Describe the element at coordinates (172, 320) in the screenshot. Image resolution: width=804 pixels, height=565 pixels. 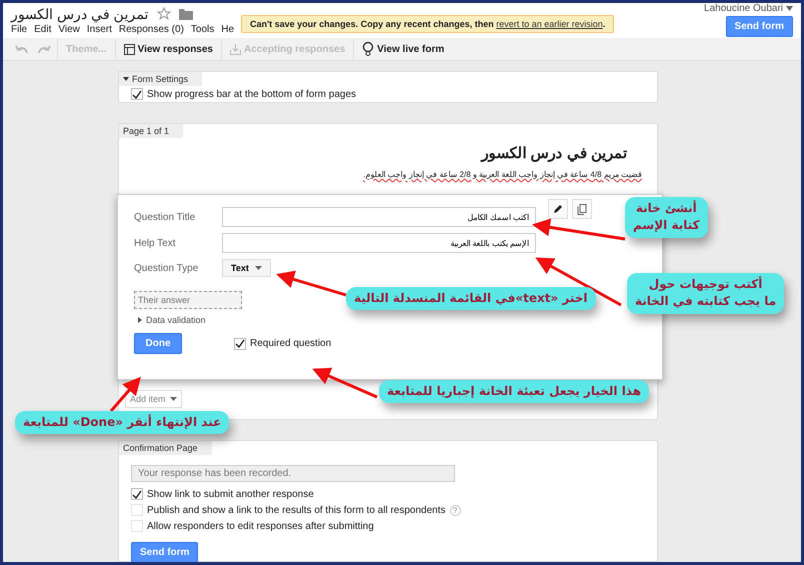
I see `data-validation-toggle: Data validation` at that location.